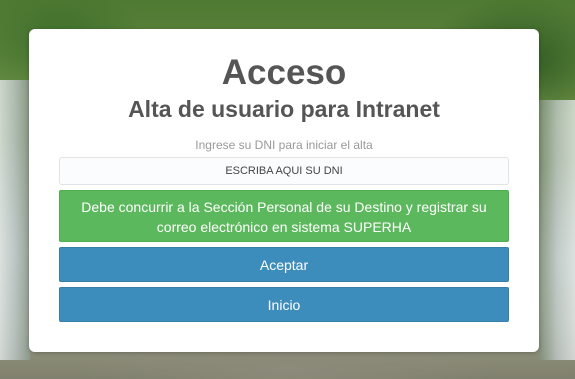 This screenshot has width=575, height=379. What do you see at coordinates (284, 304) in the screenshot?
I see `home-button: Inicio` at bounding box center [284, 304].